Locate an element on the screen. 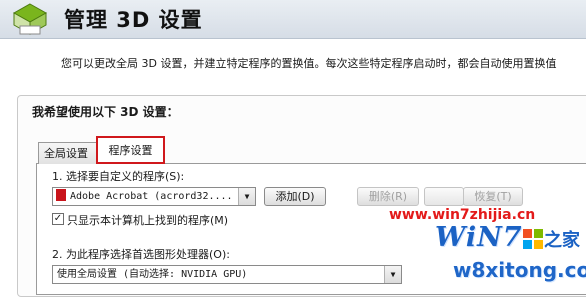  watermark-url: www.win7zhijia.cn is located at coordinates (462, 215).